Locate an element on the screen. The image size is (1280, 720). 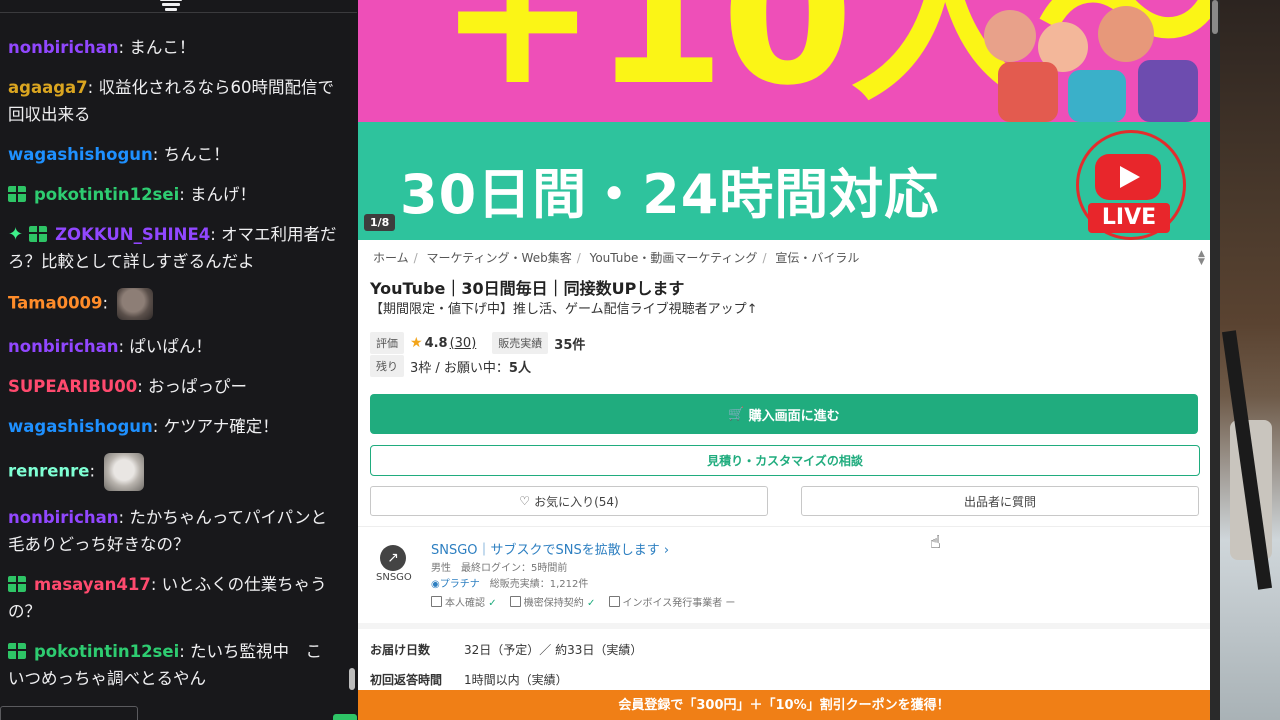
chat-header is located at coordinates (178, 6).